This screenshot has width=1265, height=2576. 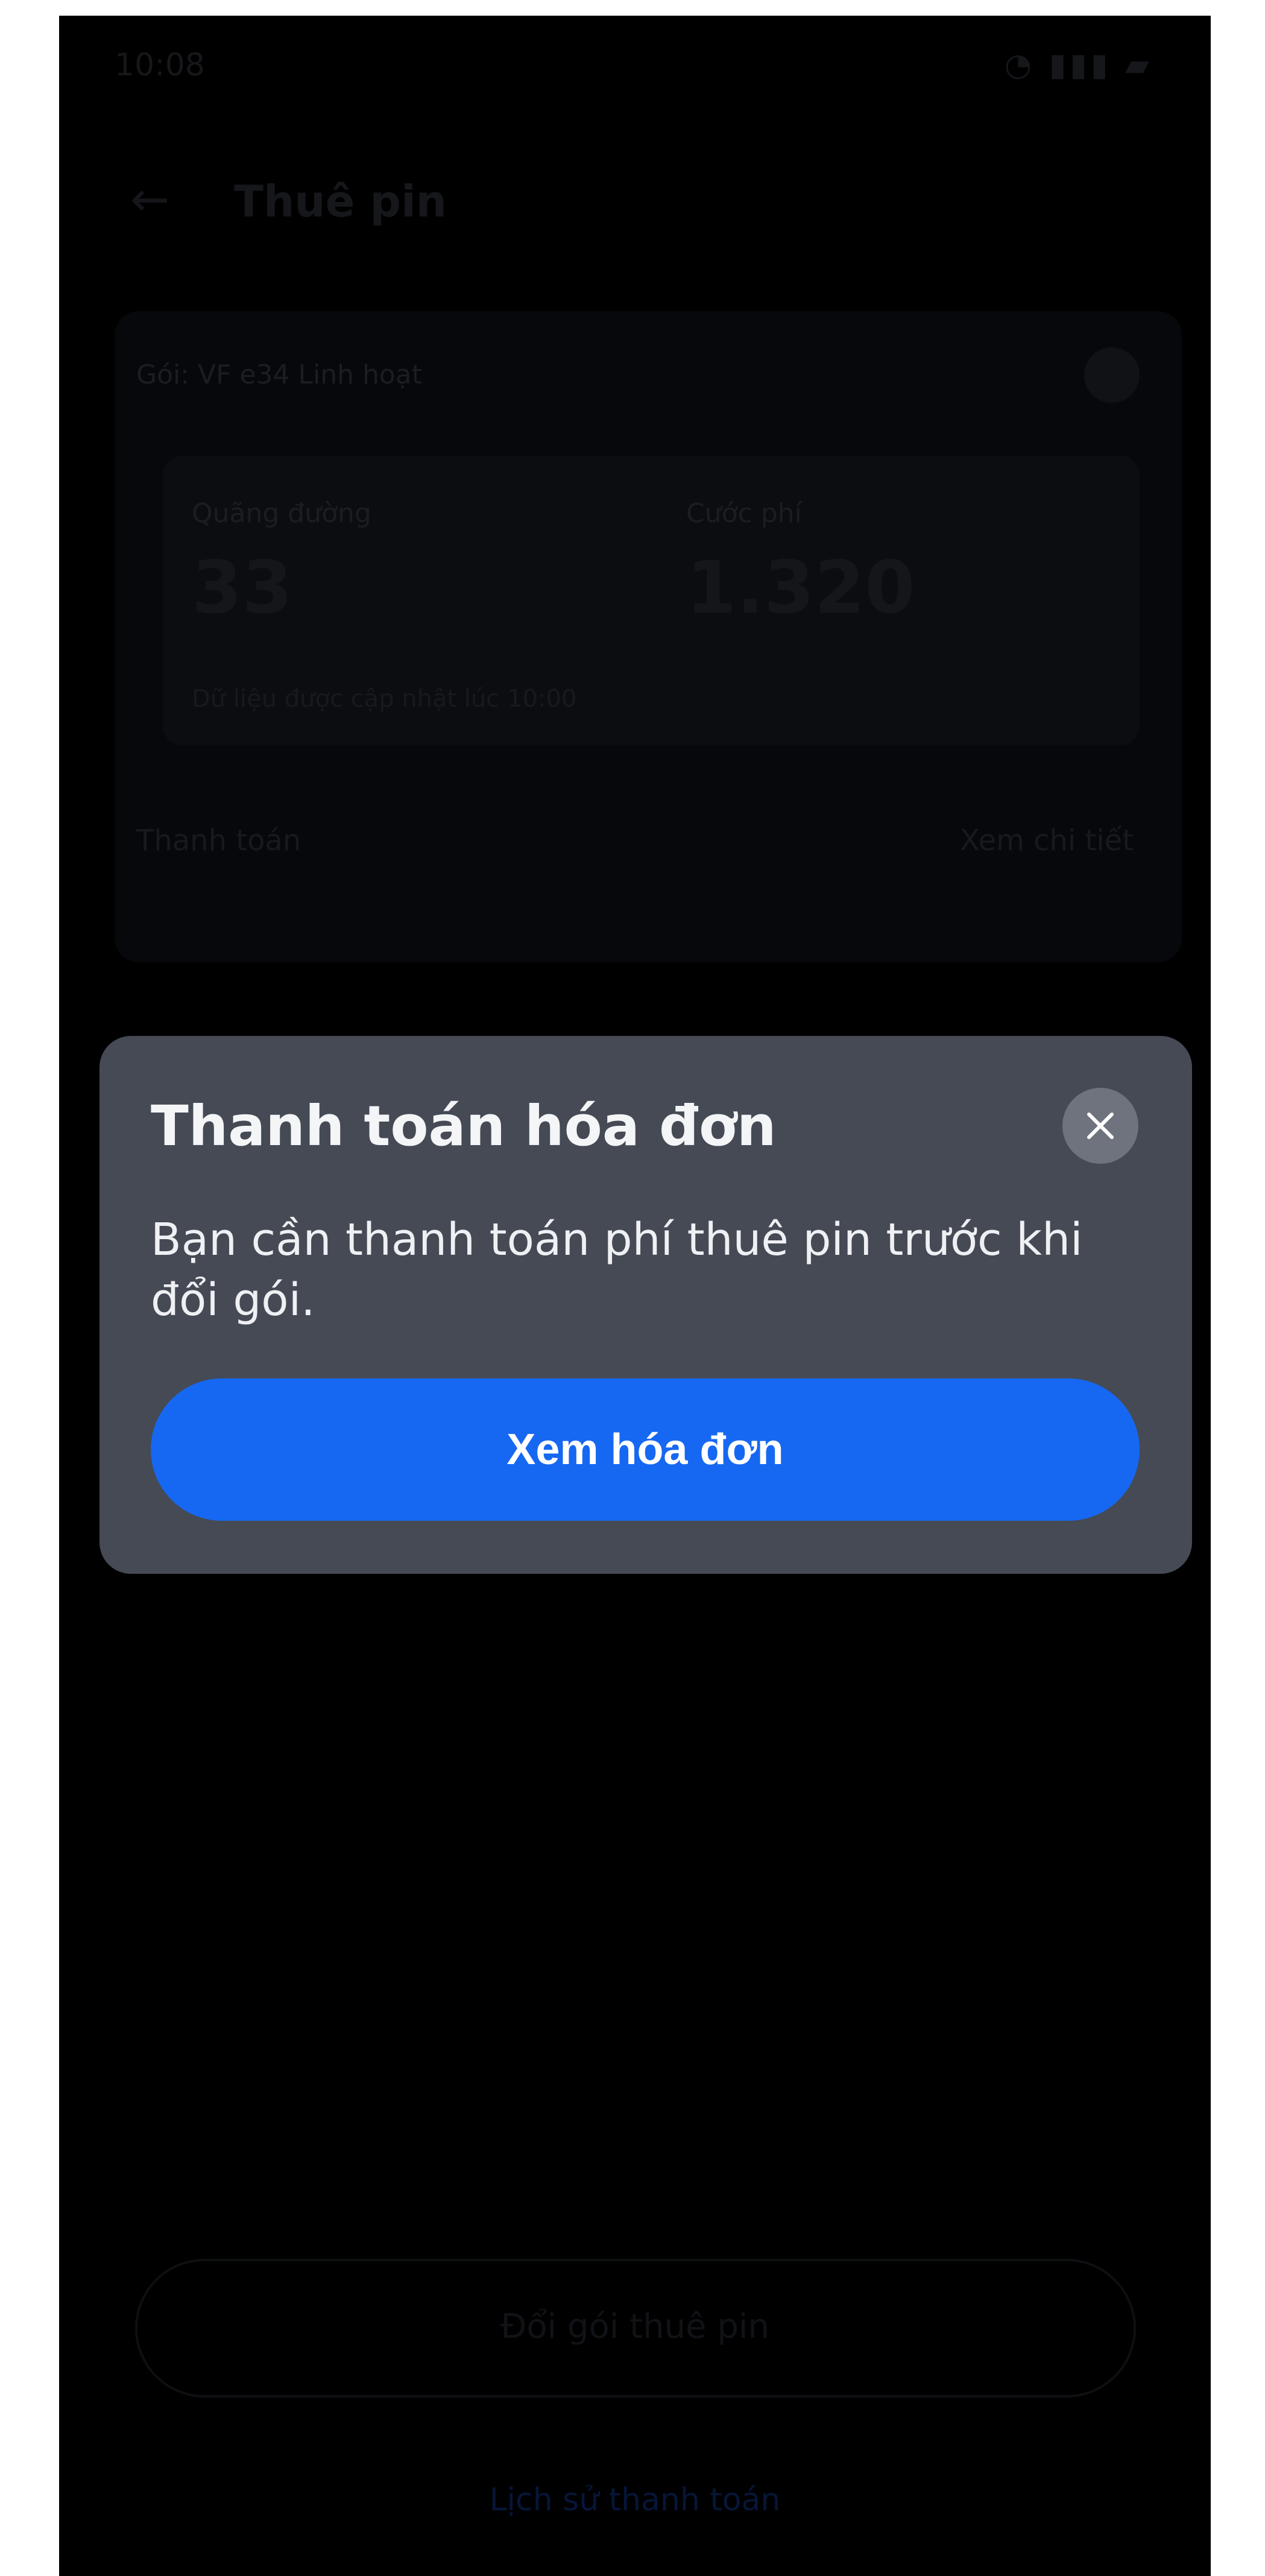 I want to click on payment-row-label: Thanh toán, so click(x=218, y=840).